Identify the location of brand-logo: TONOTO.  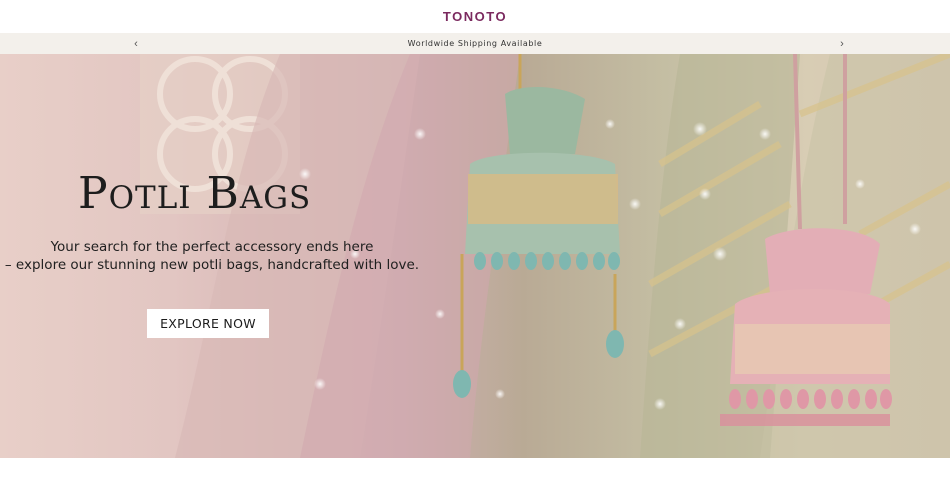
(475, 16).